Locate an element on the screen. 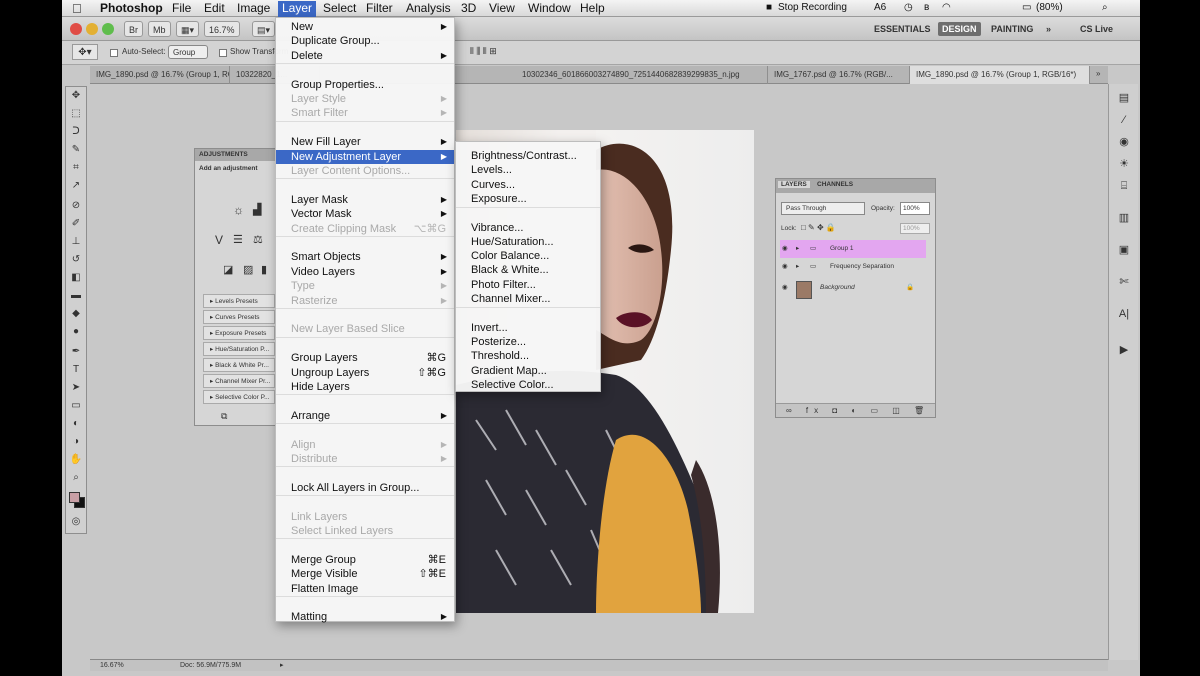 The height and width of the screenshot is (676, 1200). menu-app: Photoshop is located at coordinates (131, 9).